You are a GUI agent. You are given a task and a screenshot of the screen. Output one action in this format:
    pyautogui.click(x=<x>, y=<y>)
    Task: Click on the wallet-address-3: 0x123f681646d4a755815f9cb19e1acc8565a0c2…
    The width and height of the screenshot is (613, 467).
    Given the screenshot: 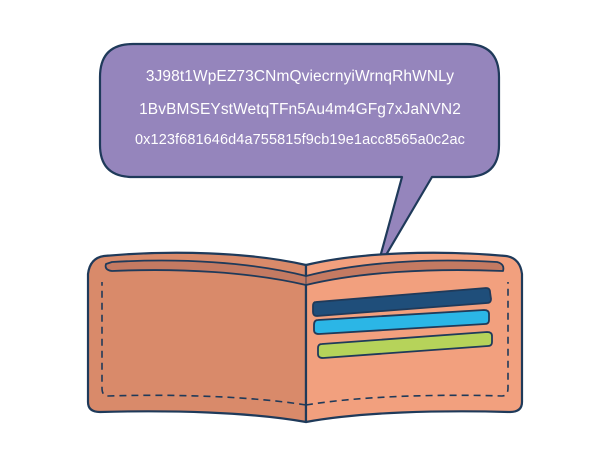 What is the action you would take?
    pyautogui.click(x=300, y=140)
    